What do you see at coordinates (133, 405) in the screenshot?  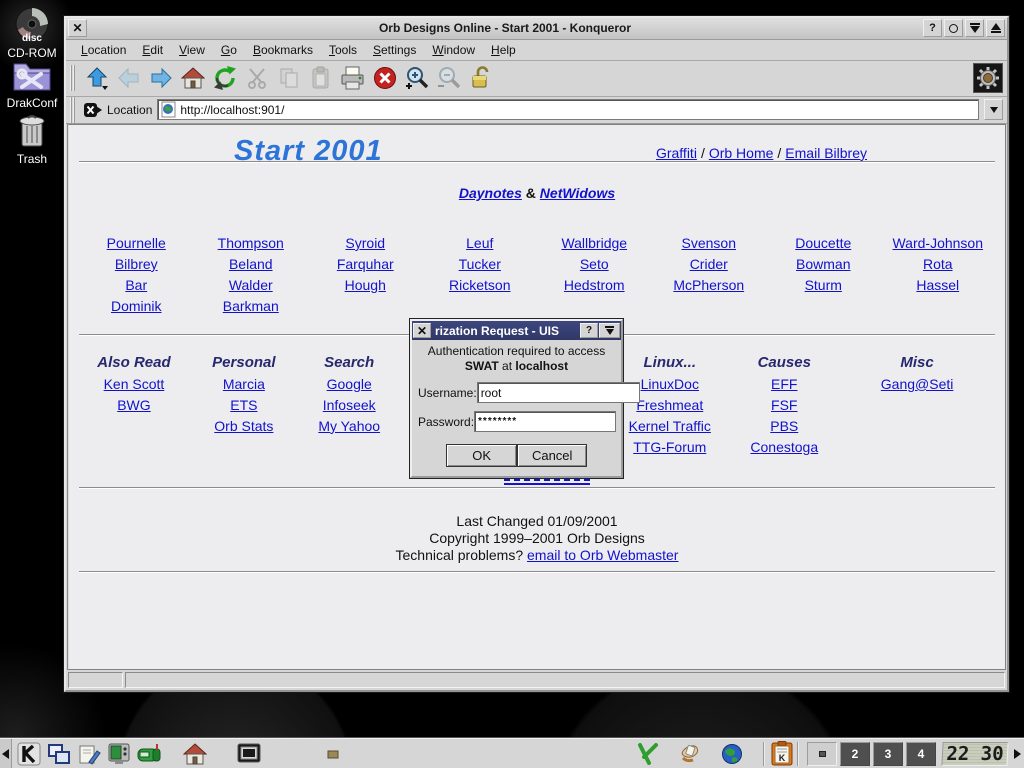 I see `link-item: BWG` at bounding box center [133, 405].